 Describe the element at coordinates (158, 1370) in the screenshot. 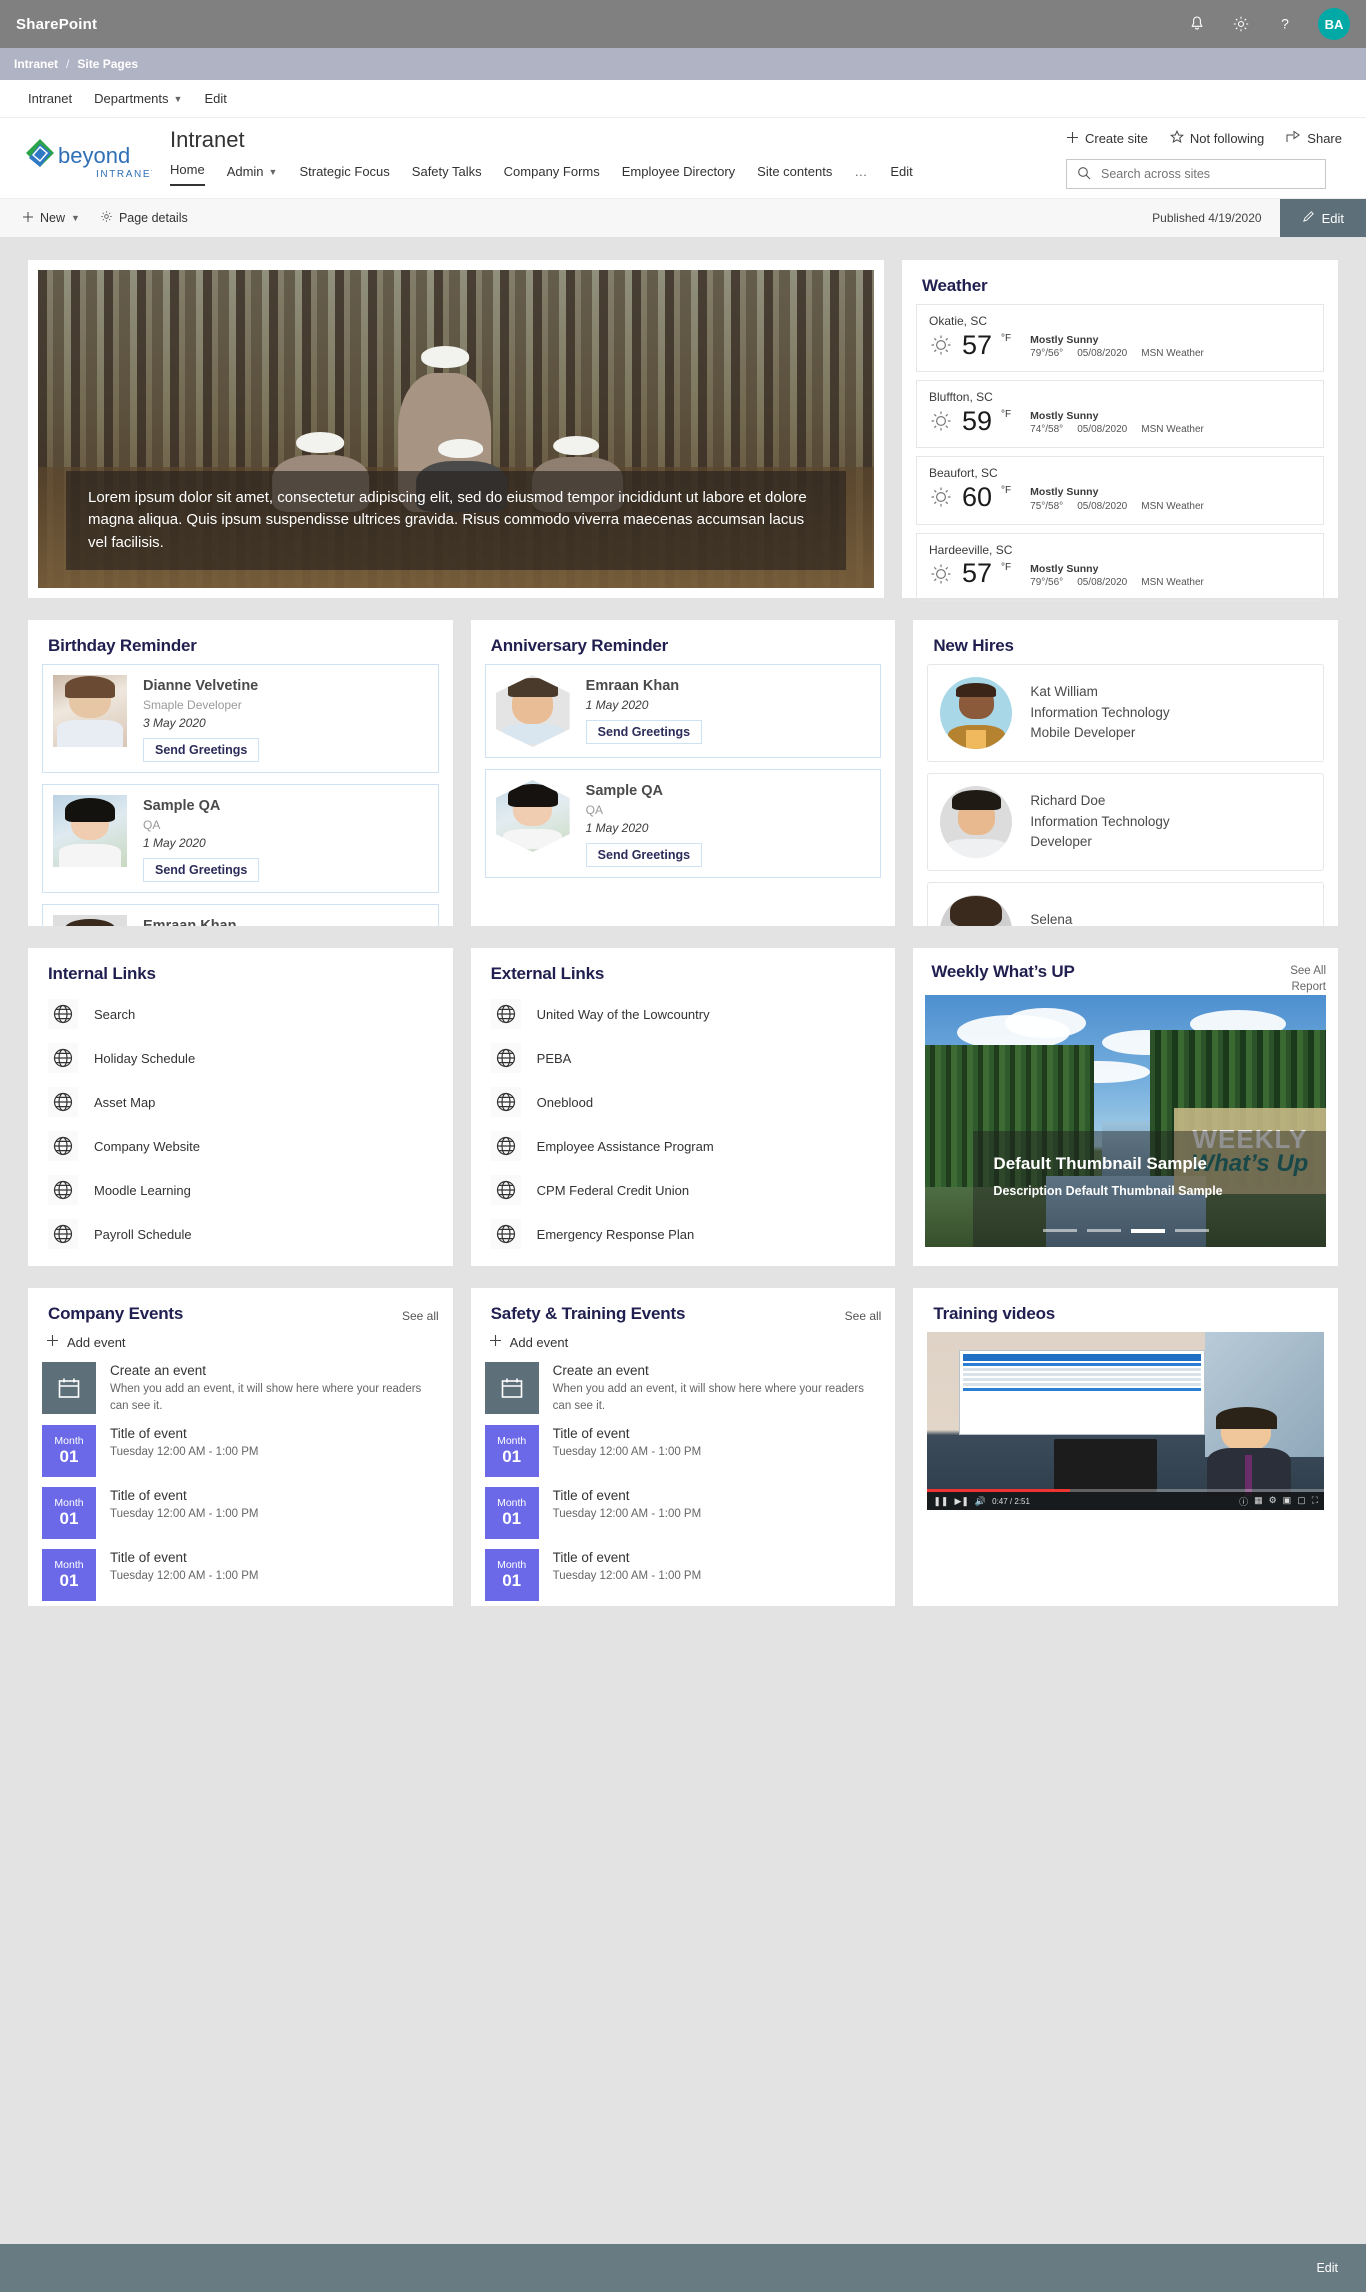

I see `event-placeholder-title: Create an event` at that location.